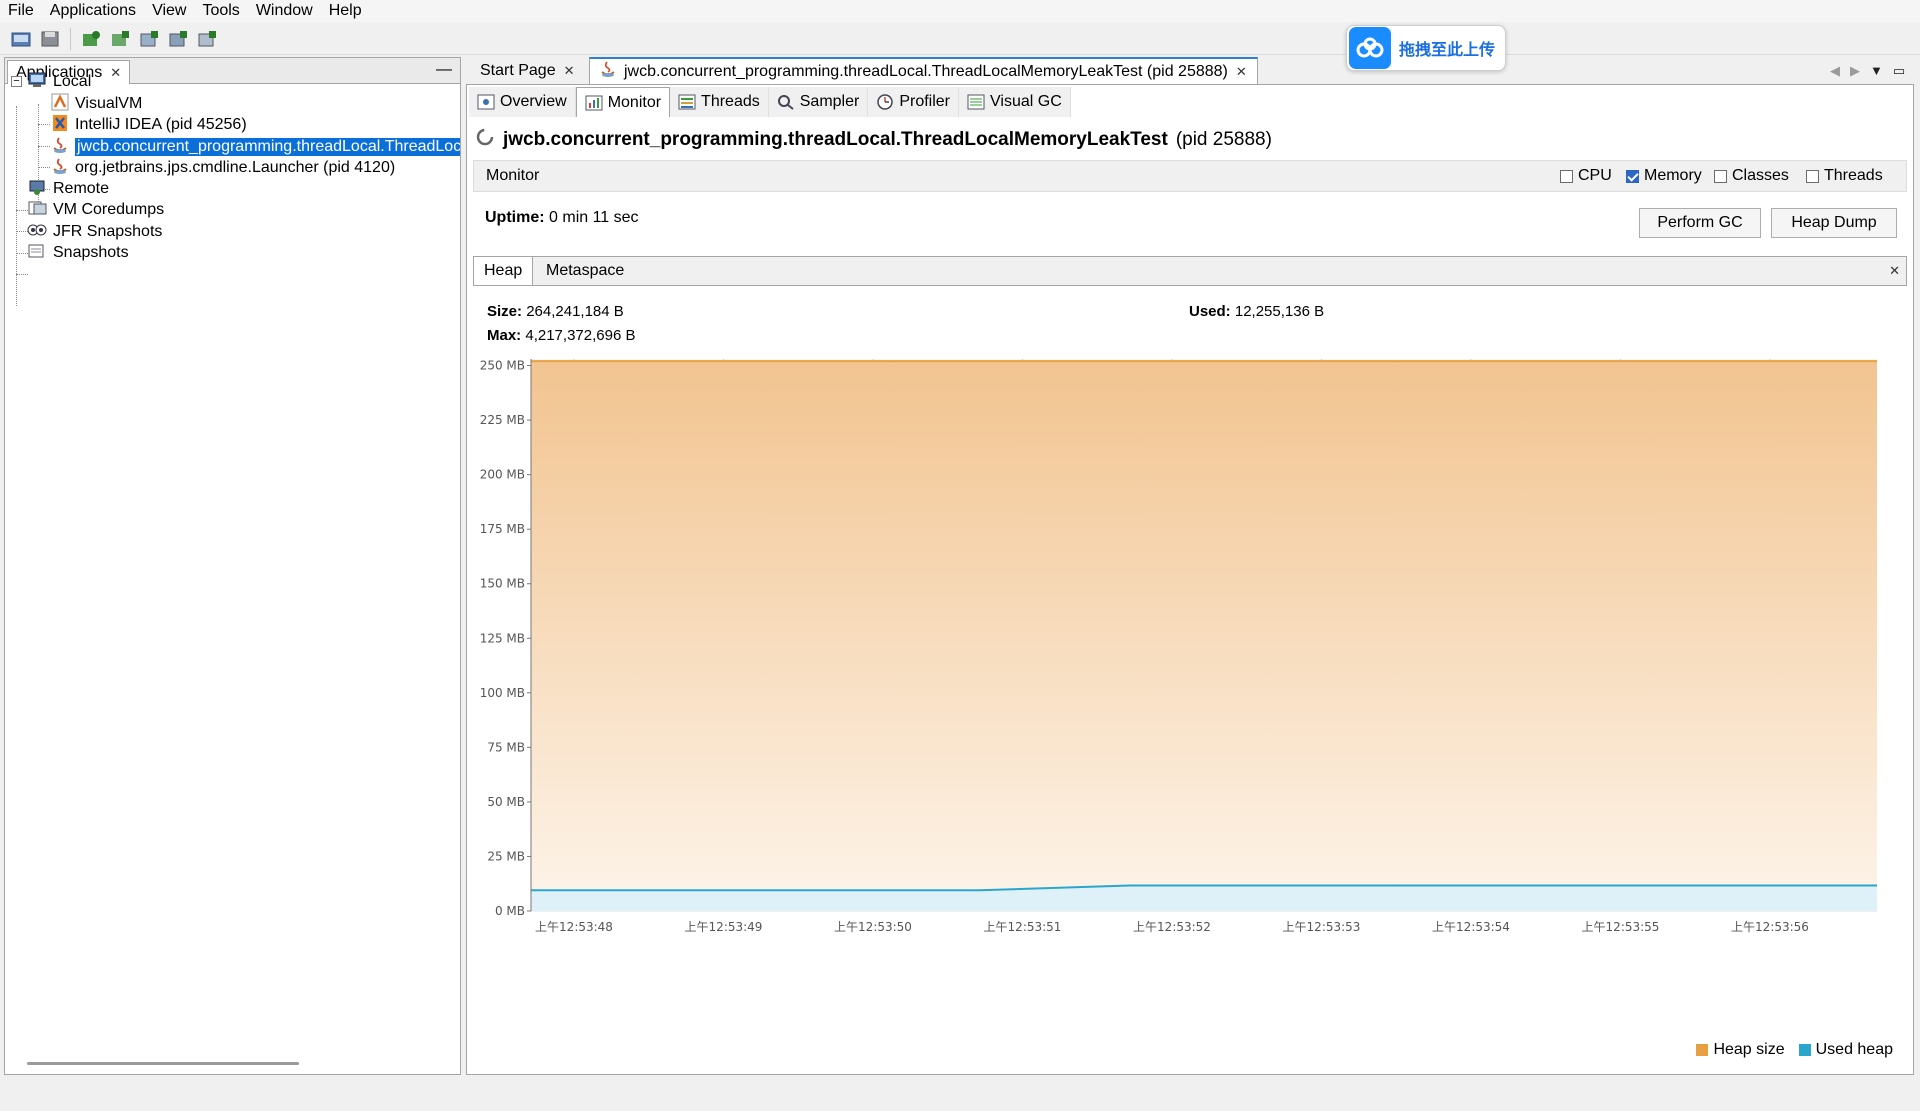  I want to click on cpu-checkbox-box, so click(1566, 176).